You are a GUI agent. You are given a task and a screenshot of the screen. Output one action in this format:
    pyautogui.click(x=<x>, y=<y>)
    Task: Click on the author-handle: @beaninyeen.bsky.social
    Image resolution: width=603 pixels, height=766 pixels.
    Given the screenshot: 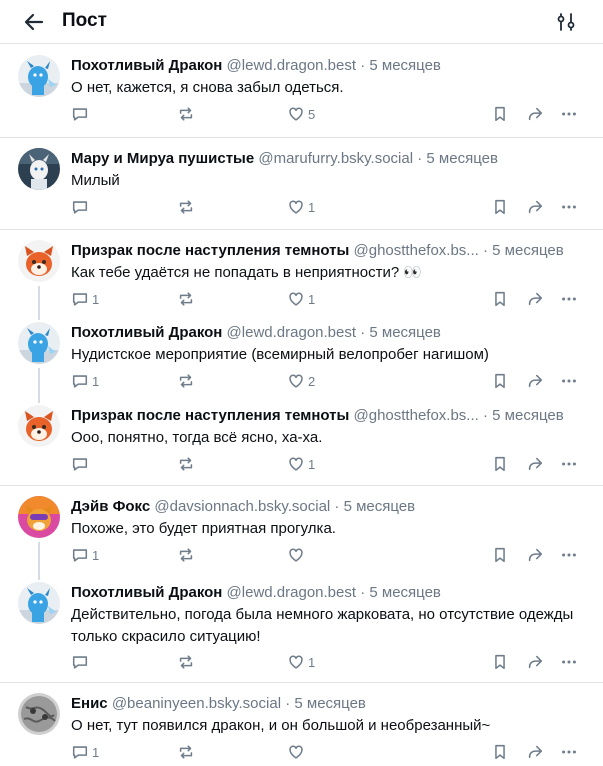 What is the action you would take?
    pyautogui.click(x=196, y=703)
    